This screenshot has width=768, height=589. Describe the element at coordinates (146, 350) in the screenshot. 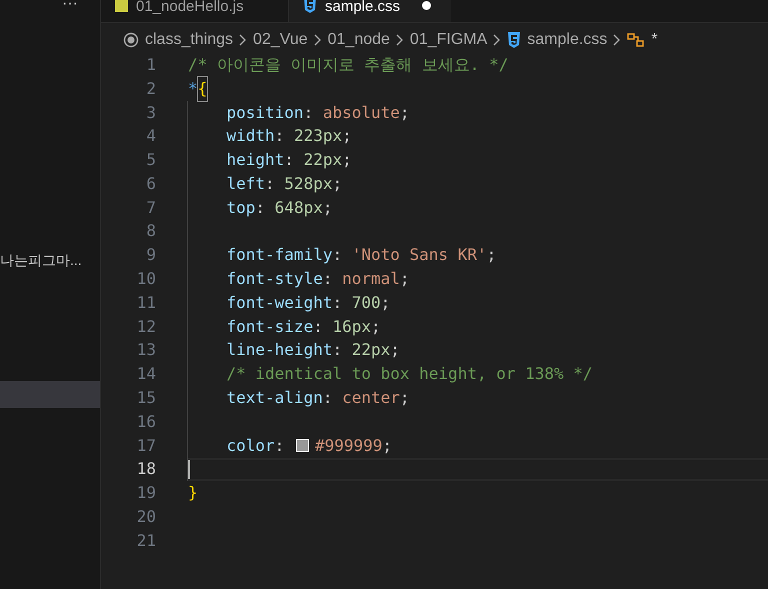

I see `line-number: 13` at that location.